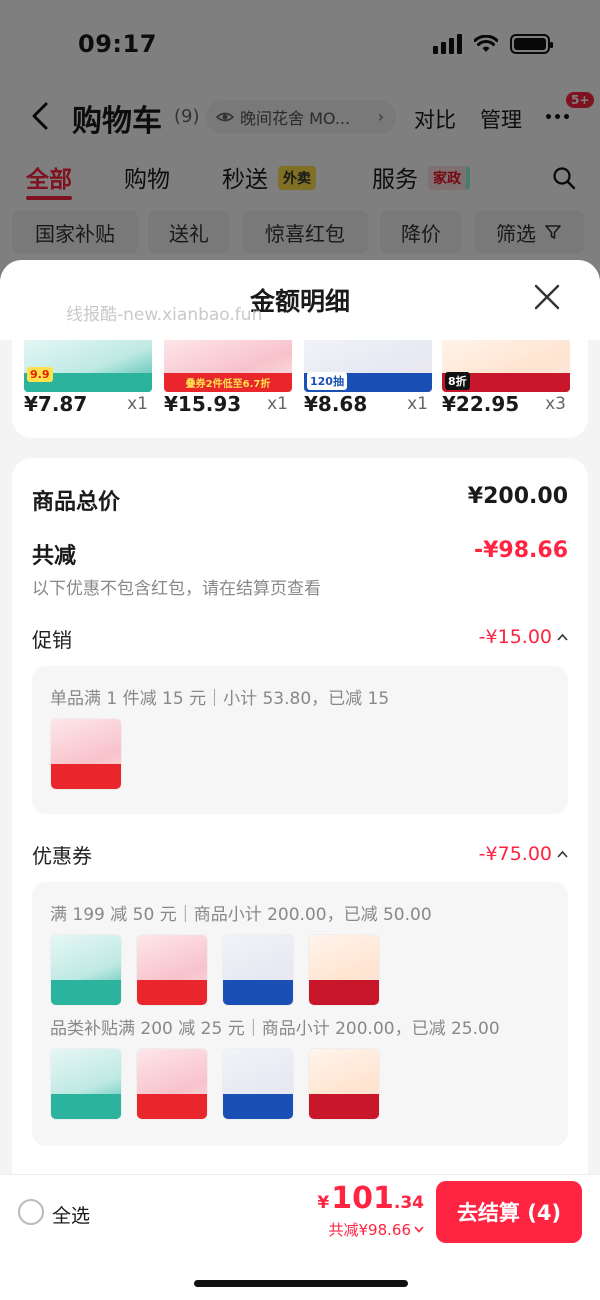  Describe the element at coordinates (300, 1212) in the screenshot. I see `checkout-bar: 全选 ¥ 101 .34 共减¥98.66 去结算 (4)` at that location.